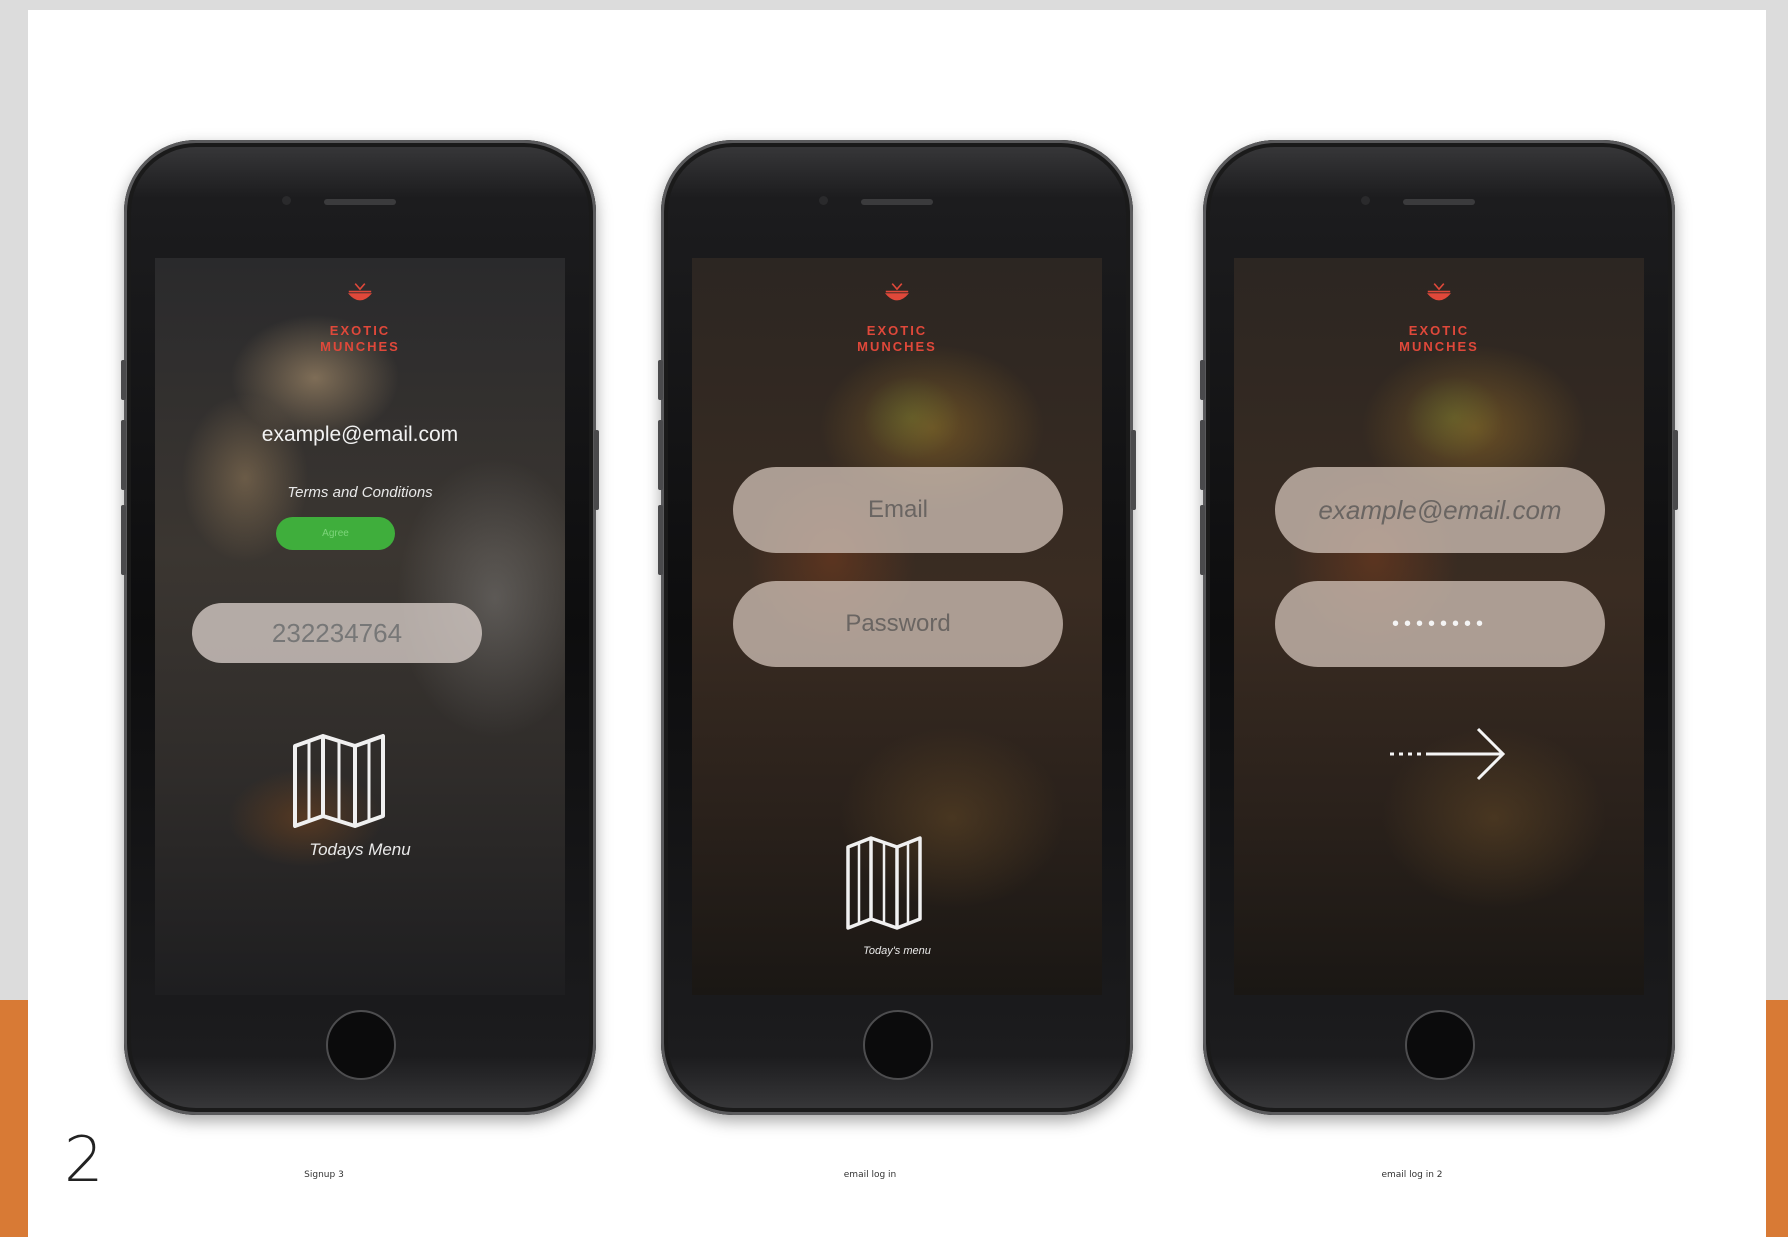 The image size is (1788, 1237). I want to click on todays-menu-label: Todays Menu, so click(360, 850).